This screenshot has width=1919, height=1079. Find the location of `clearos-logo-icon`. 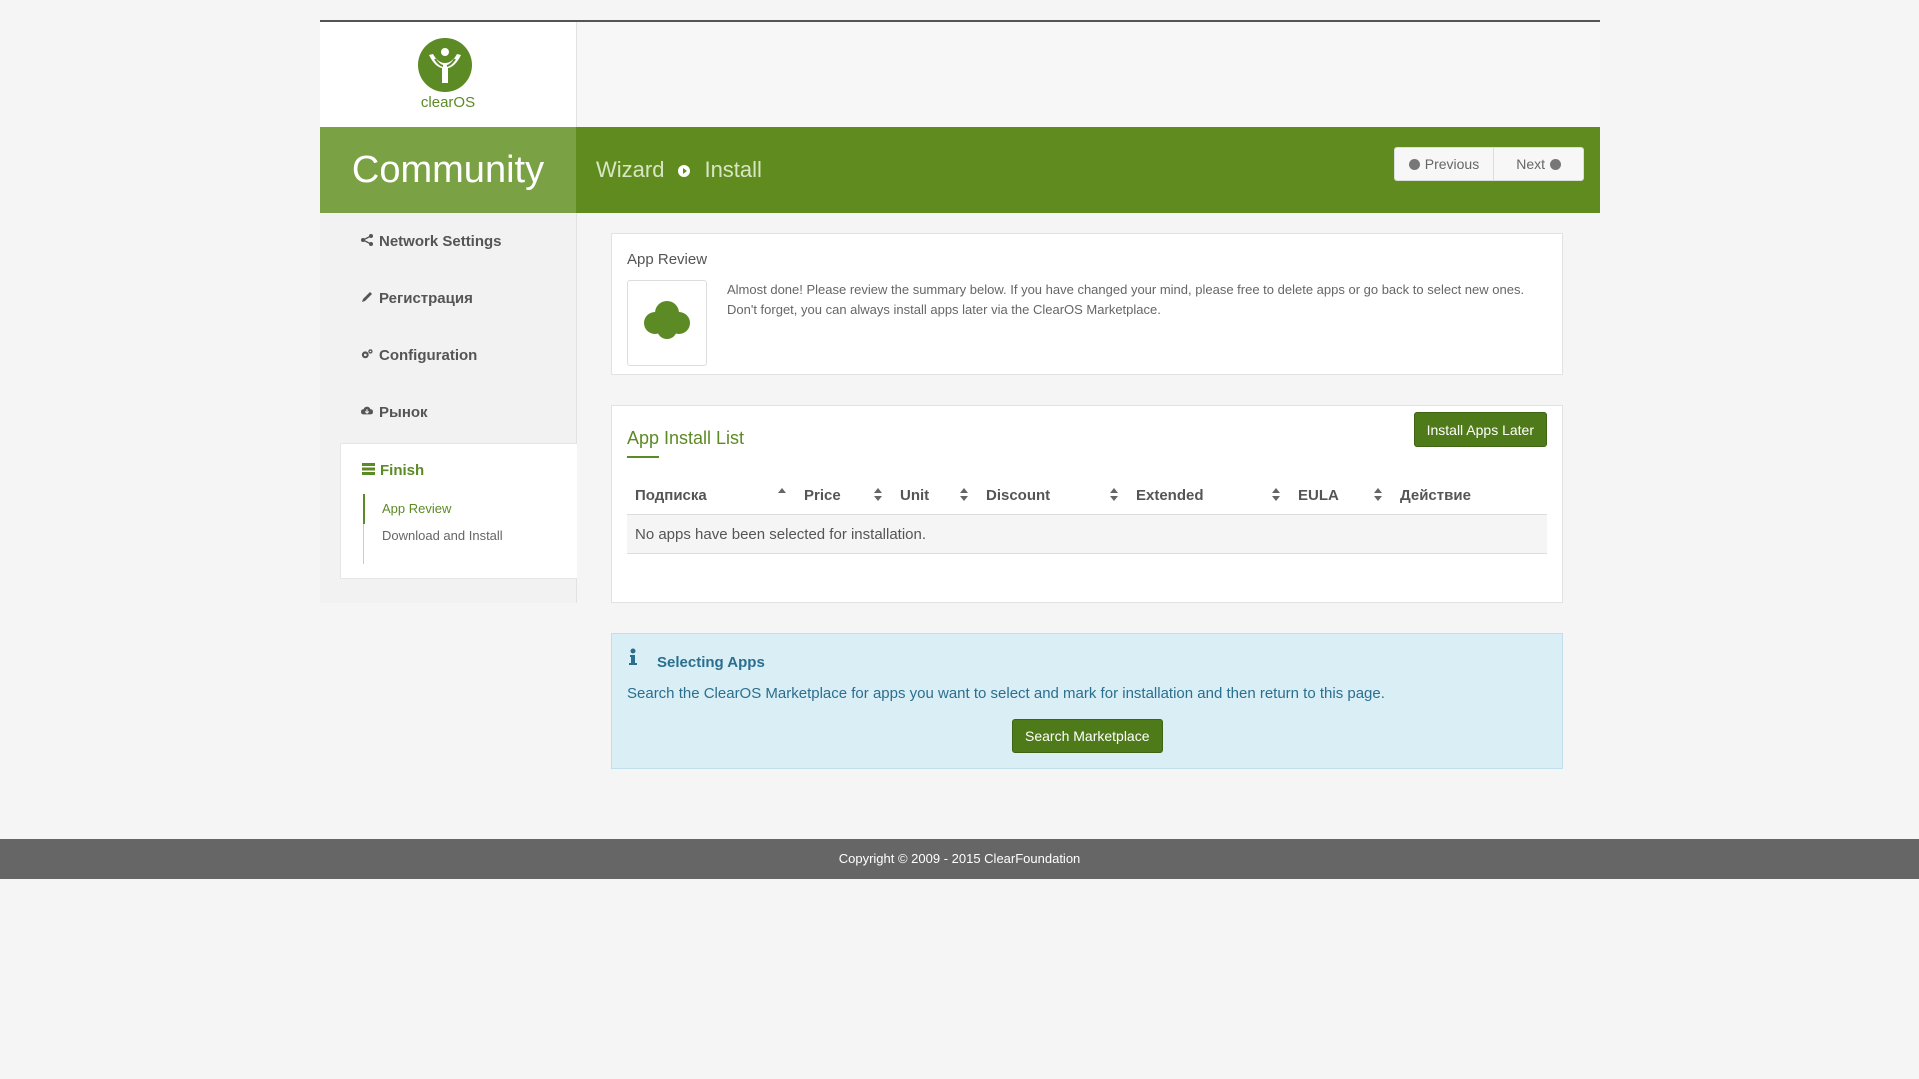

clearos-logo-icon is located at coordinates (445, 65).